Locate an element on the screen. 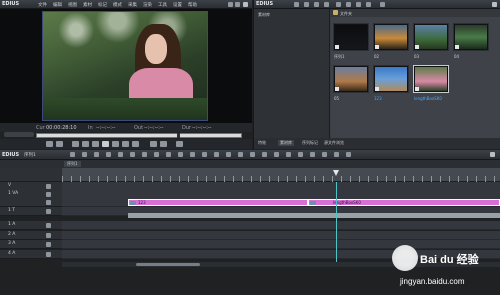 The width and height of the screenshot is (500, 295). track-label: 1 VA is located at coordinates (13, 193).